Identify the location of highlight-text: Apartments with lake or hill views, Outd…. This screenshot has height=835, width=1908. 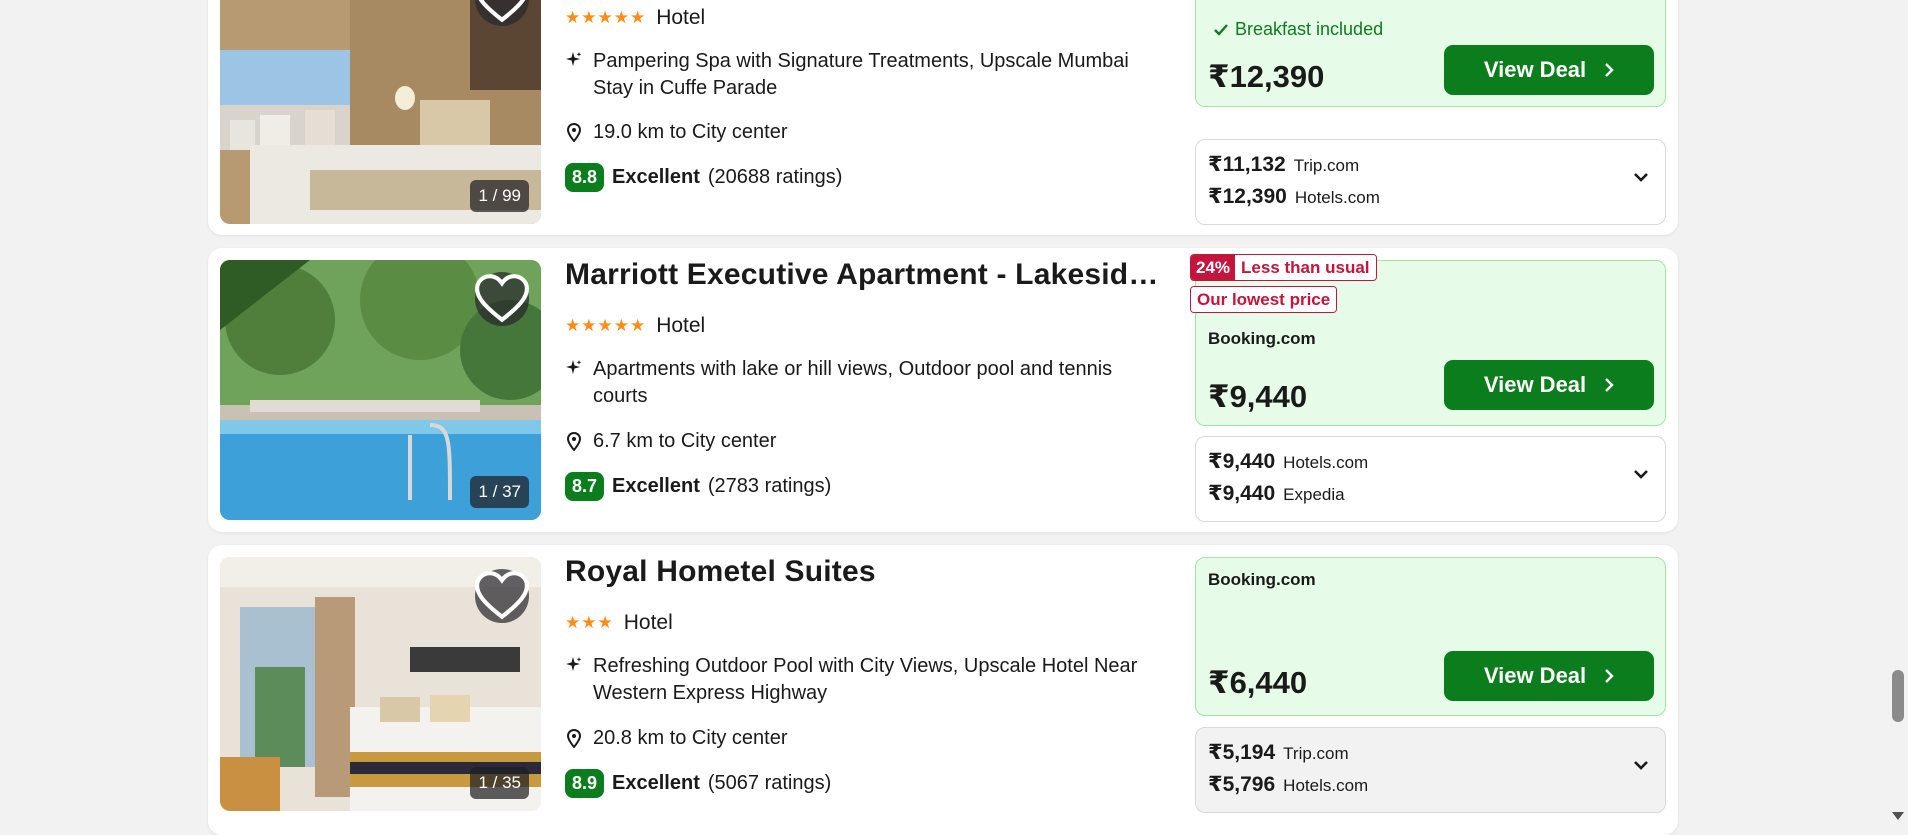
(853, 382).